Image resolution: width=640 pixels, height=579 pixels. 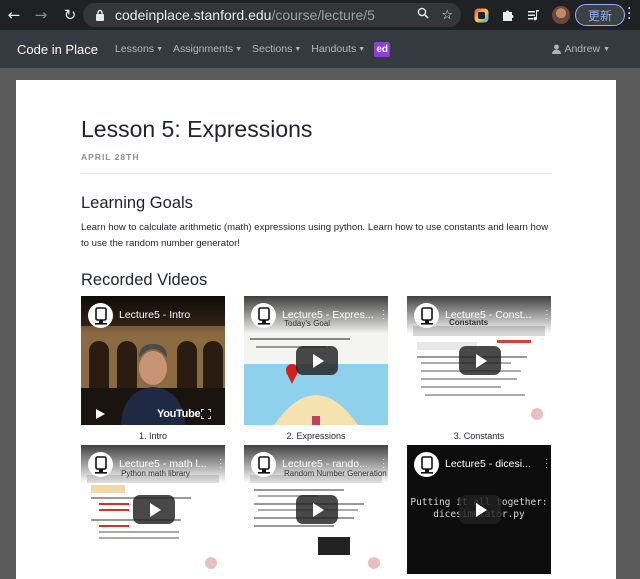 I want to click on color-picker-extension-icon, so click(x=481, y=15).